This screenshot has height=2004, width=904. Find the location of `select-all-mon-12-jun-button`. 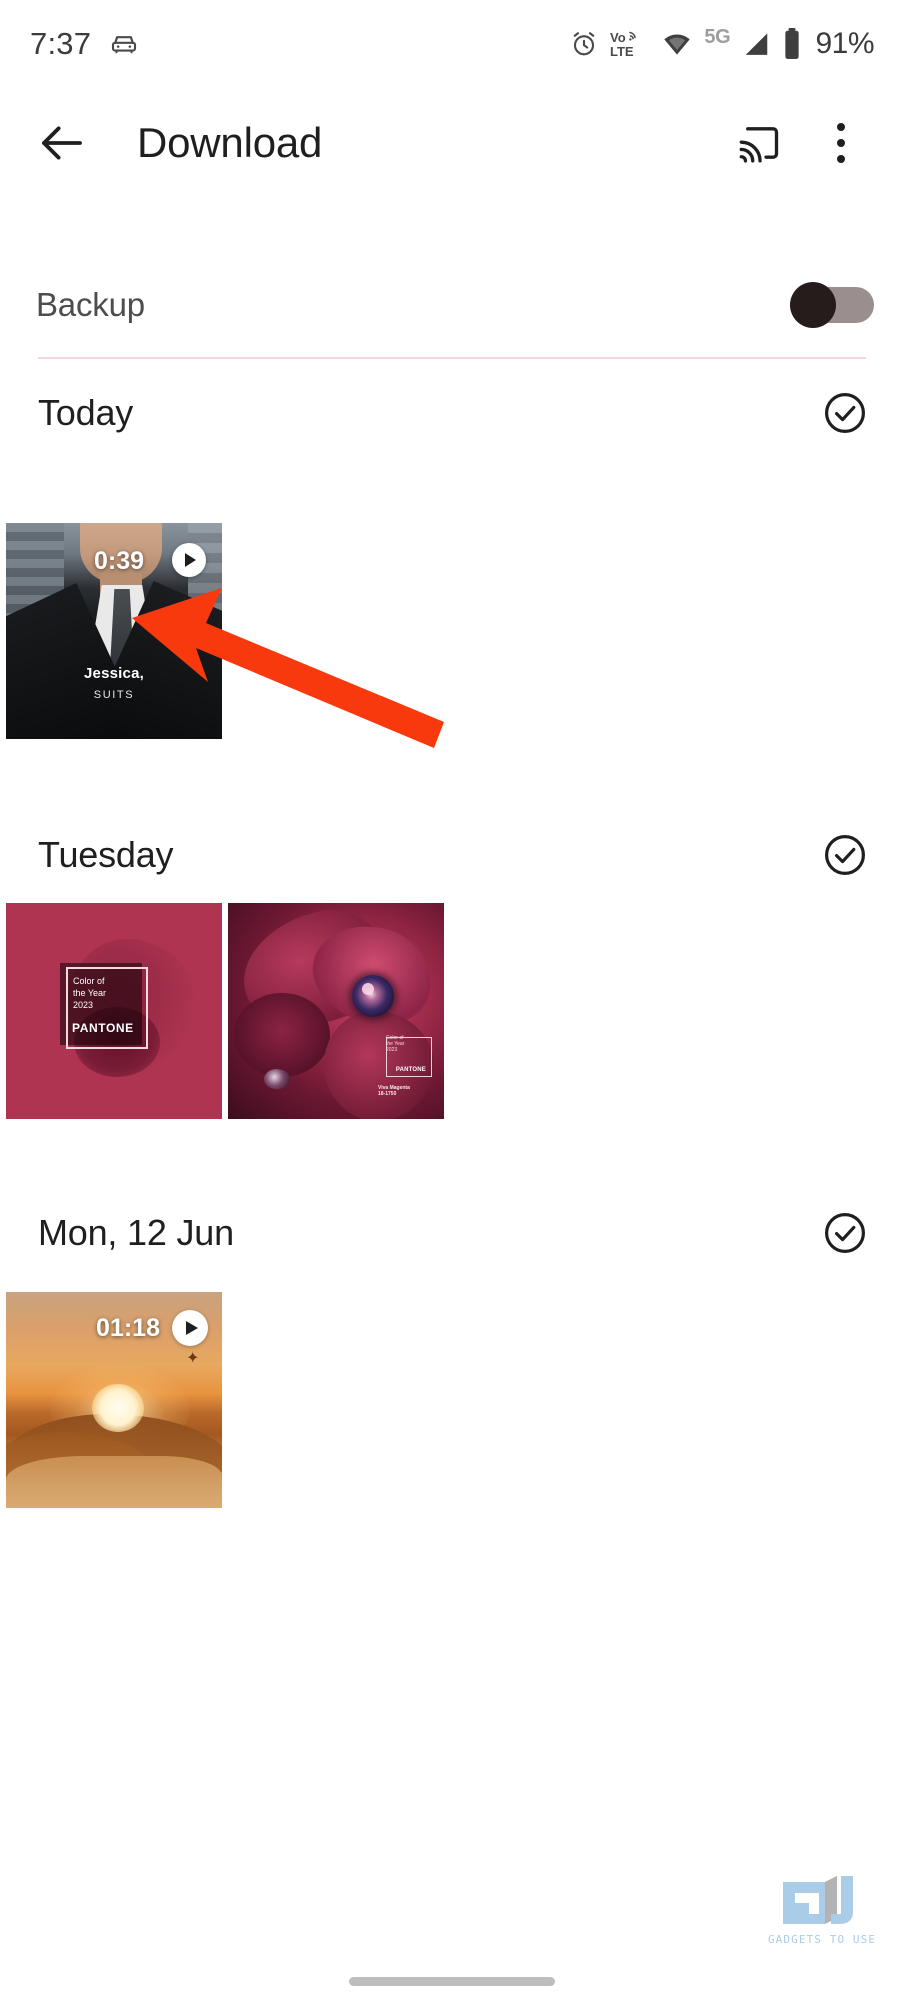

select-all-mon-12-jun-button is located at coordinates (845, 1233).